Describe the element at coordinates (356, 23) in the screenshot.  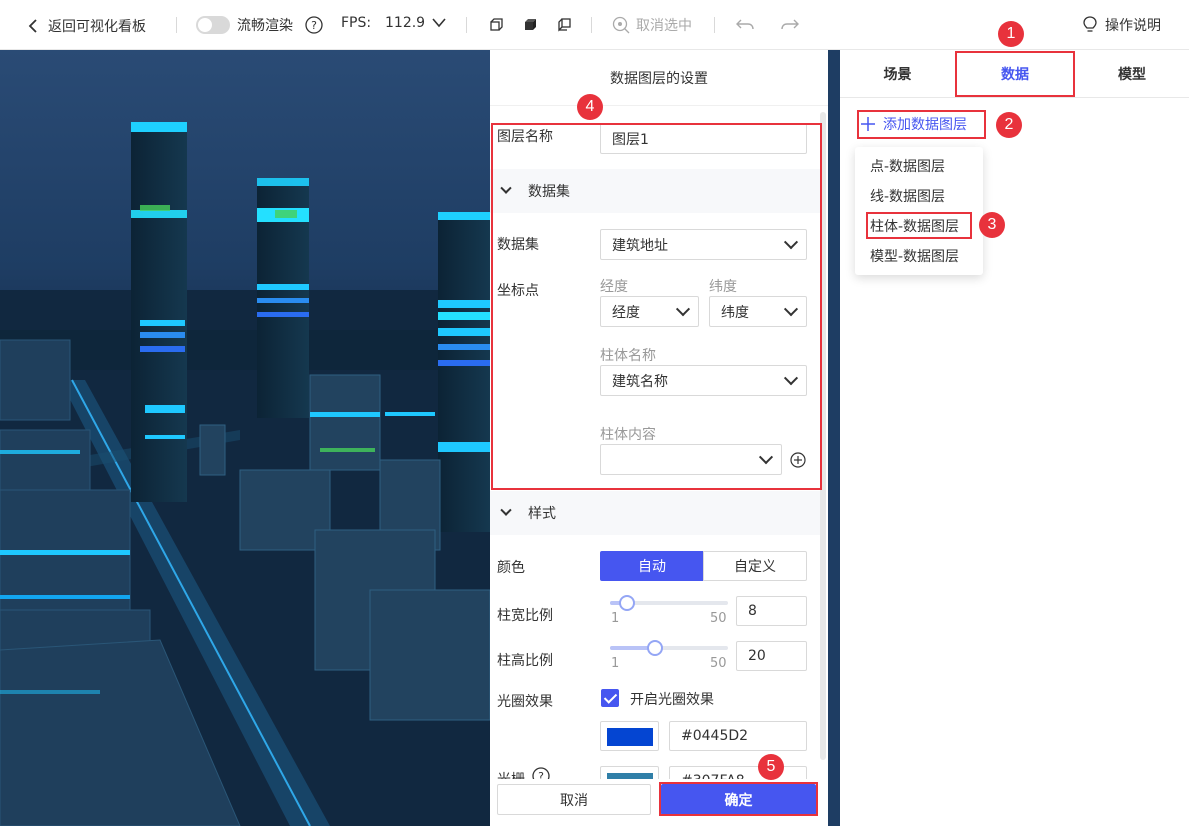
I see `fps-label: FPS:` at that location.